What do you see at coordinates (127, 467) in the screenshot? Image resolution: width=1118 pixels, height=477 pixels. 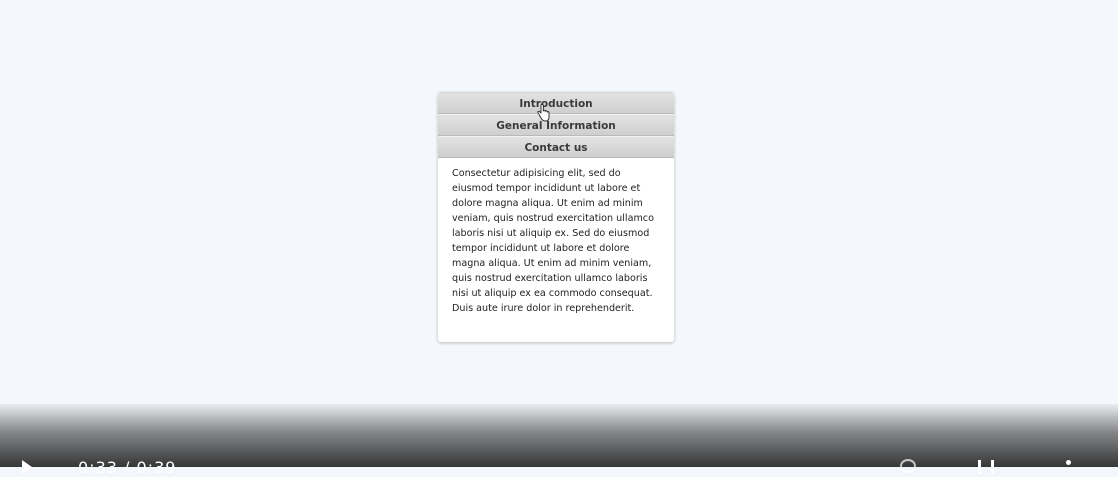 I see `time-display: 0:33 / 0:39` at bounding box center [127, 467].